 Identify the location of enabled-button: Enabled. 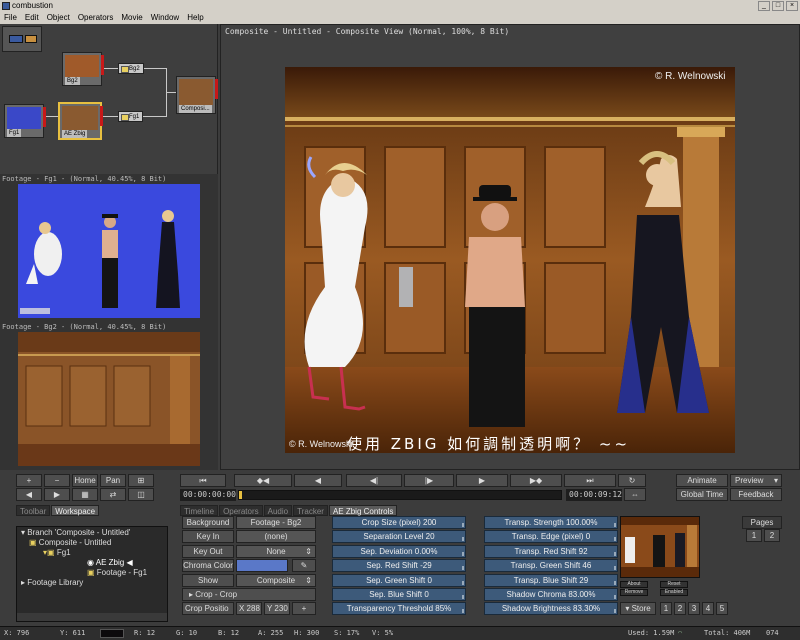
(674, 592).